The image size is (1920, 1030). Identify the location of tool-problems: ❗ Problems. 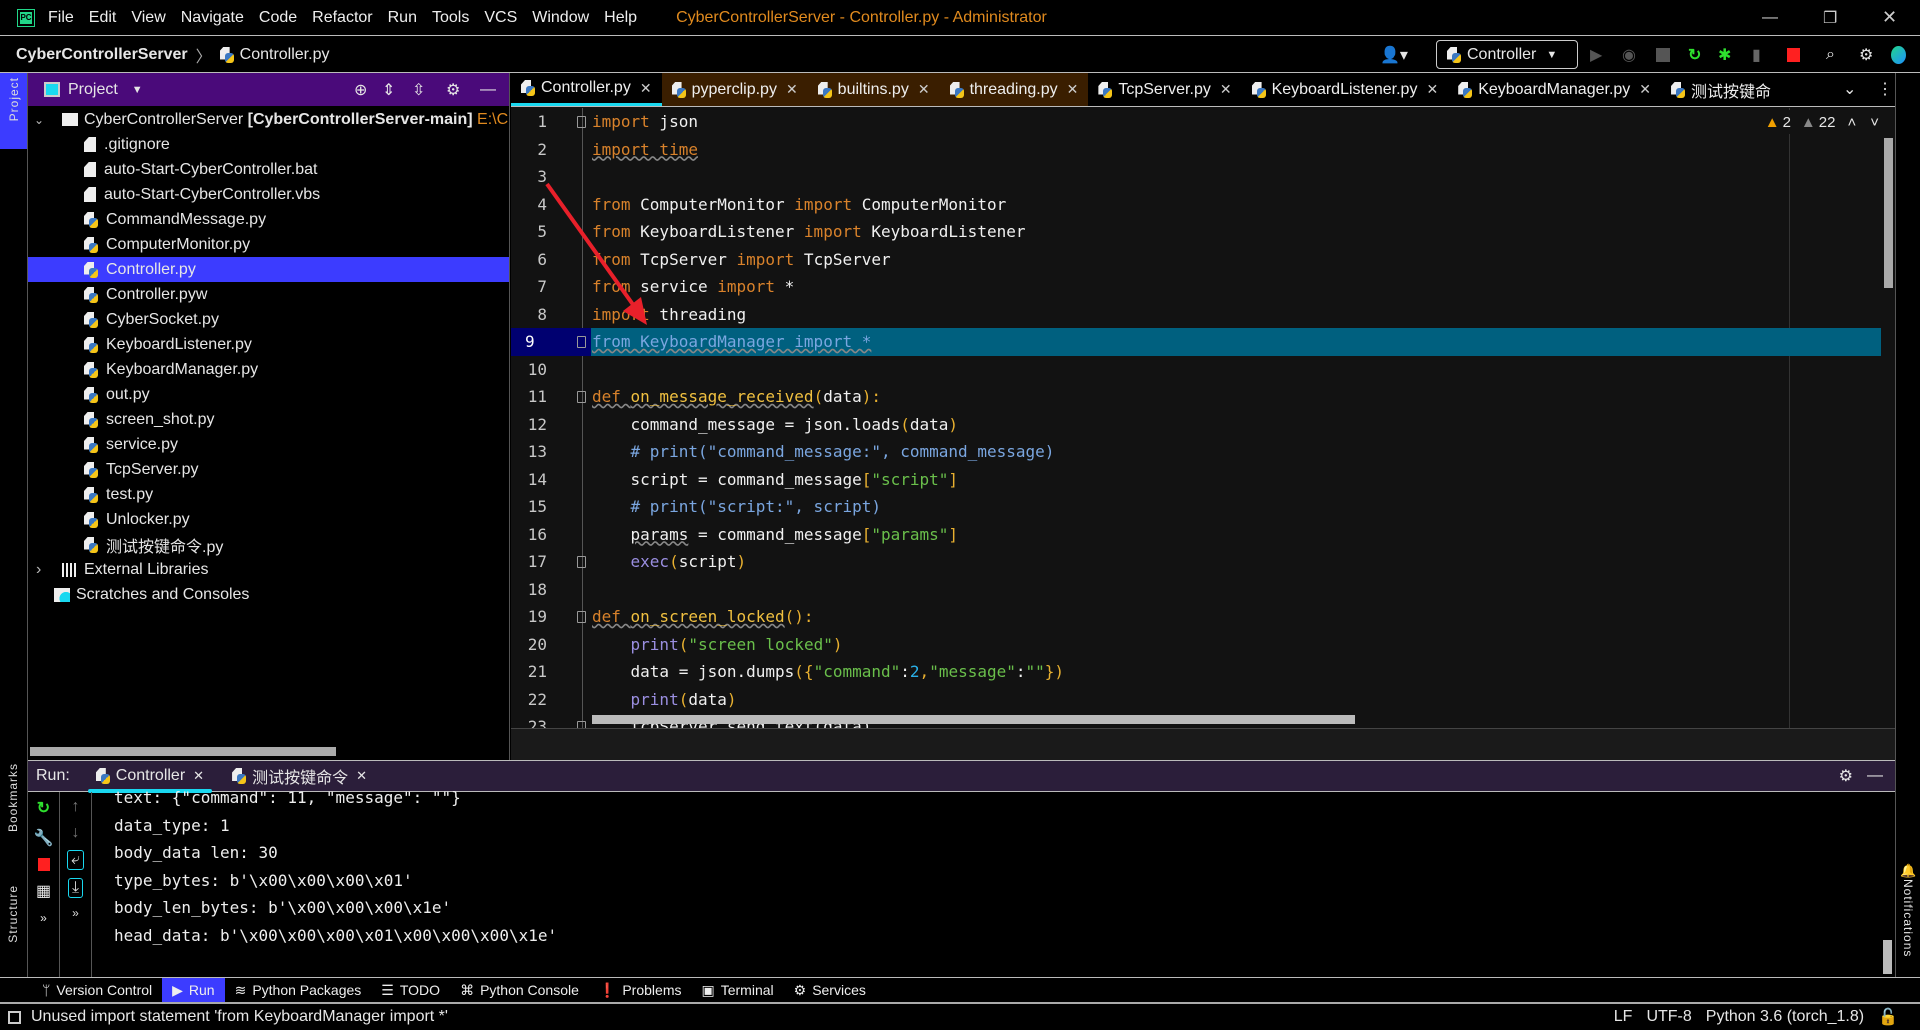
(640, 990).